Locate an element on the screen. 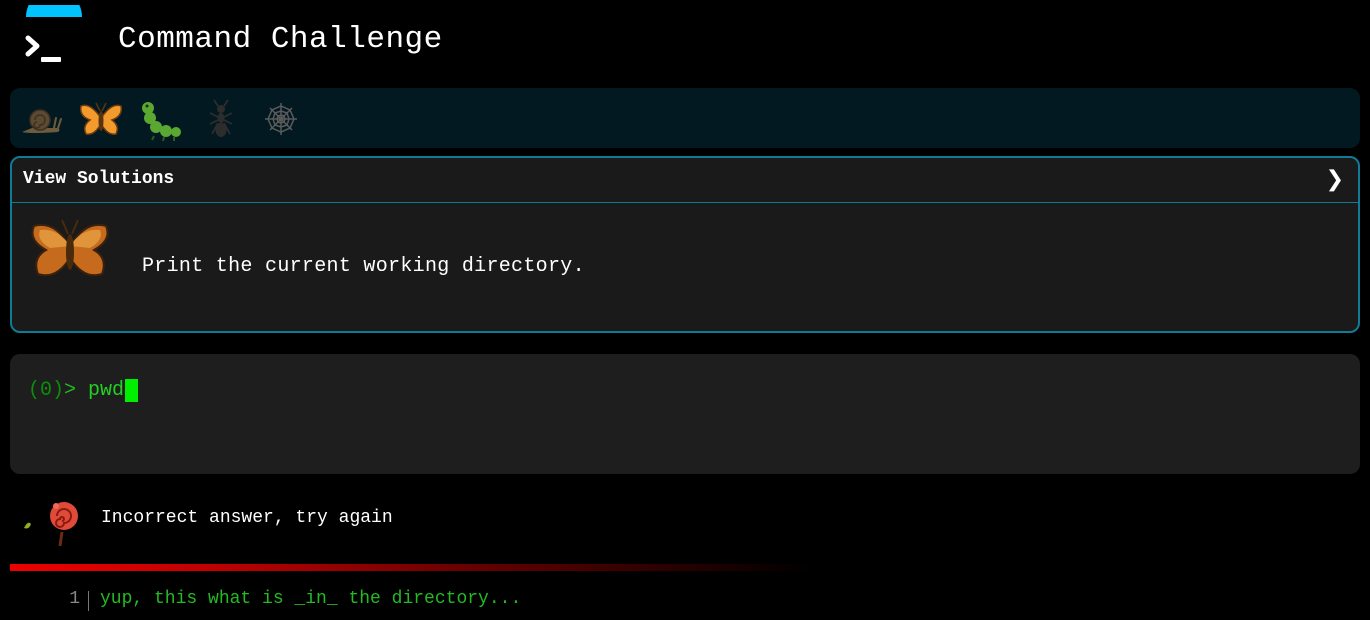 This screenshot has width=1370, height=620. ant-icon is located at coordinates (221, 119).